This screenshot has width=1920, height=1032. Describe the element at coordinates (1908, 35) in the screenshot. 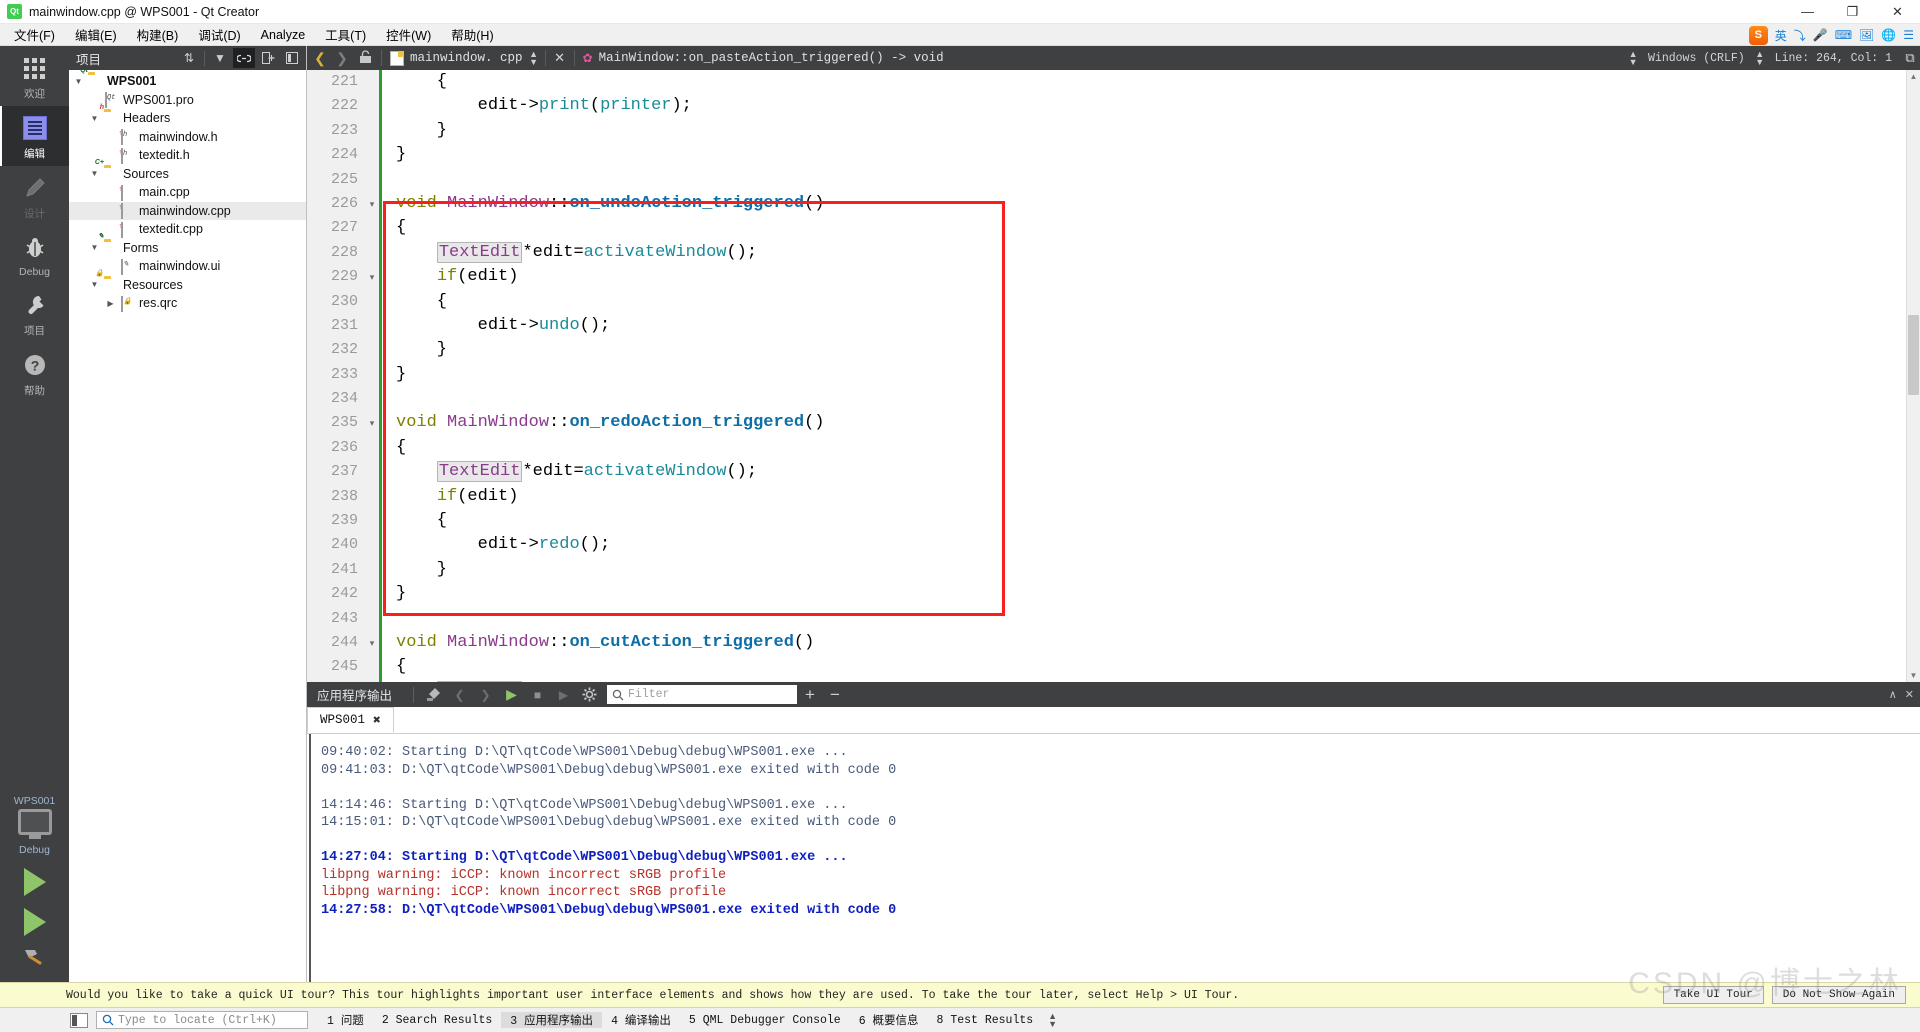

I see `ime-menu-icon: ☰` at that location.